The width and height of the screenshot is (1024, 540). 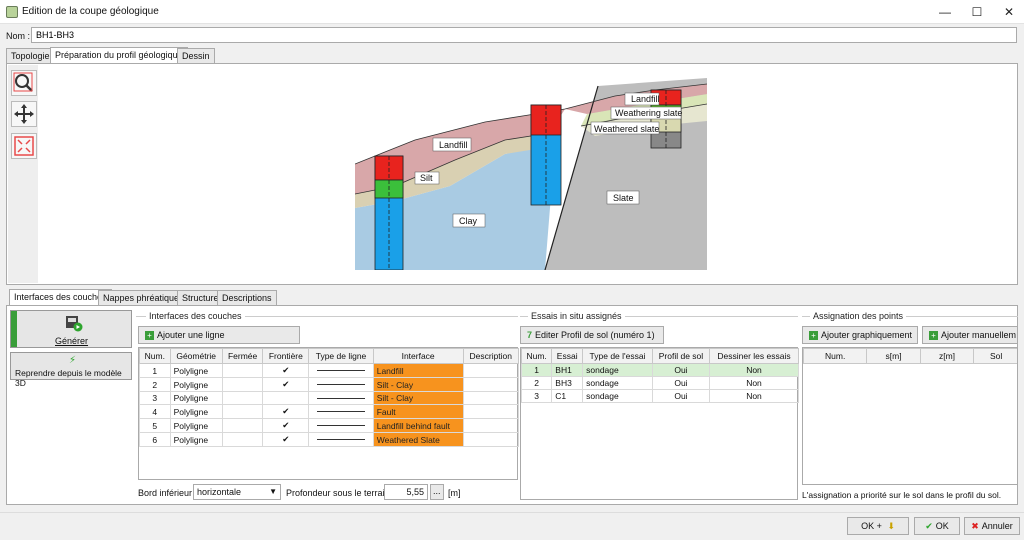 I want to click on add-line-button: + Ajouter une ligne, so click(x=219, y=335).